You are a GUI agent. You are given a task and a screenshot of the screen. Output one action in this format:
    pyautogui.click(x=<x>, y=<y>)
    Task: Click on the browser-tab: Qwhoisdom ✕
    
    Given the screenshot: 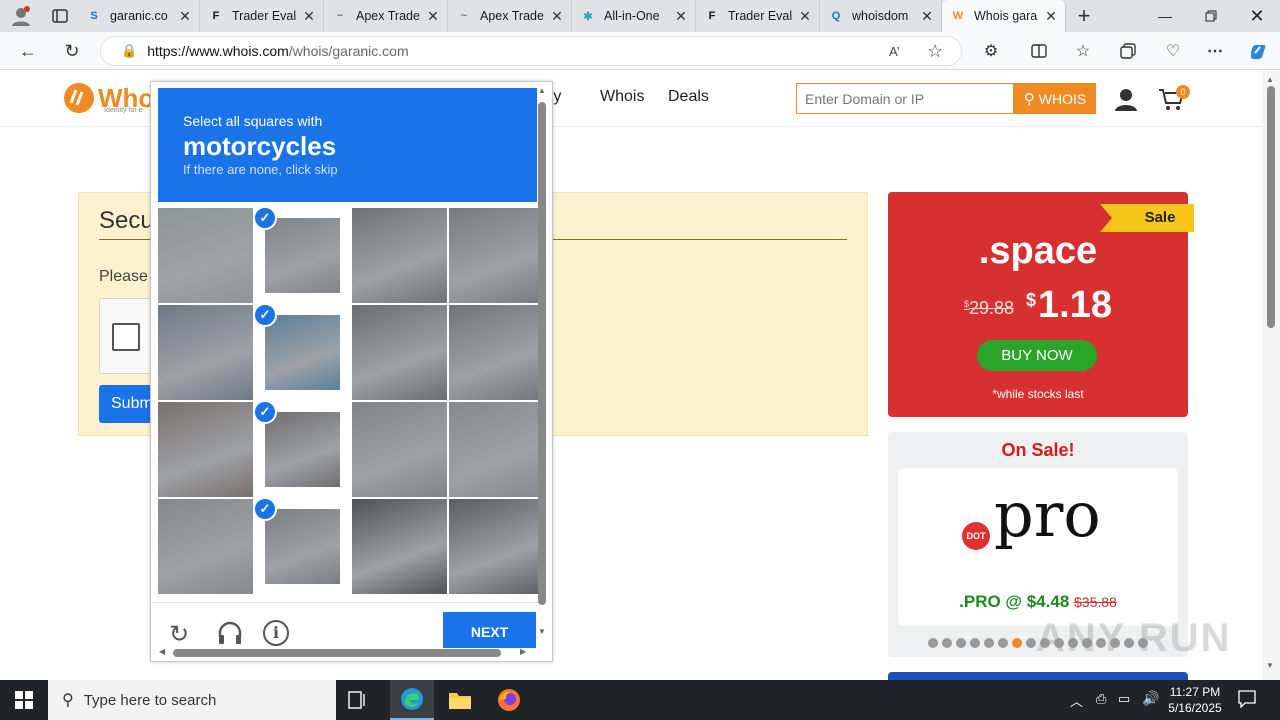 What is the action you would take?
    pyautogui.click(x=881, y=16)
    